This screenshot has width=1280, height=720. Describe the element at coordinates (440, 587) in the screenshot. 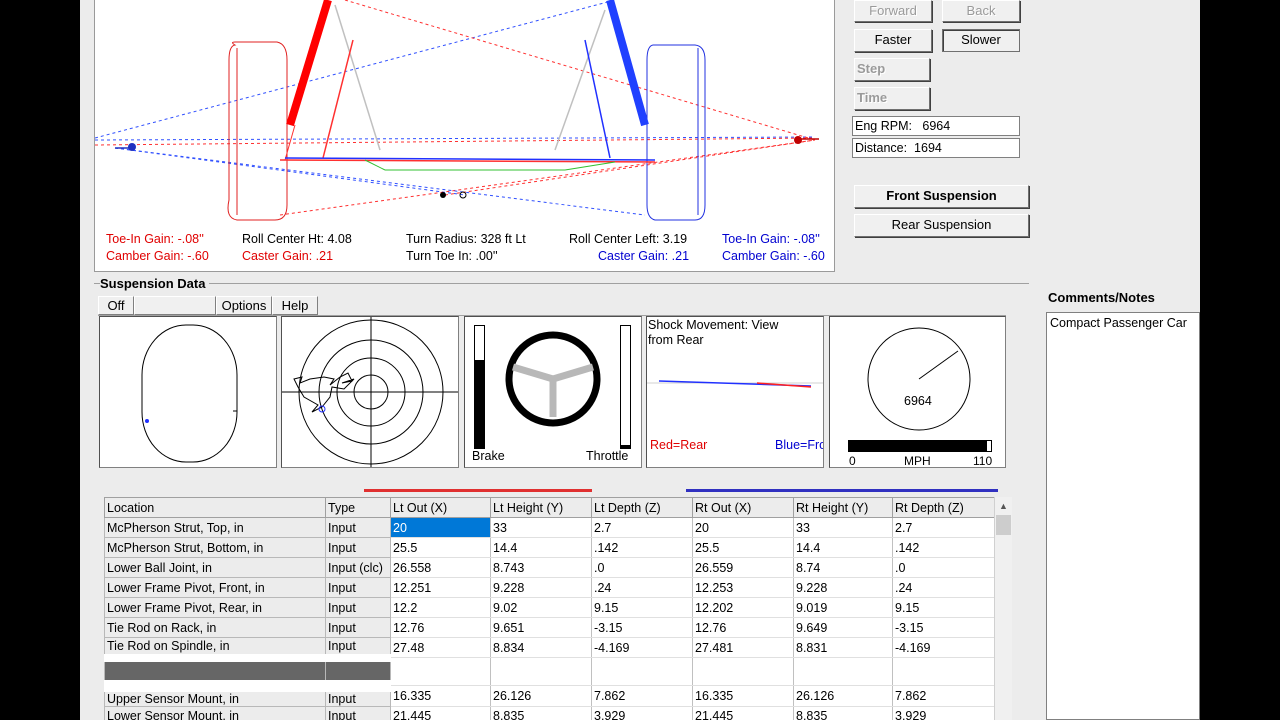

I see `value-cell: 12.251` at that location.